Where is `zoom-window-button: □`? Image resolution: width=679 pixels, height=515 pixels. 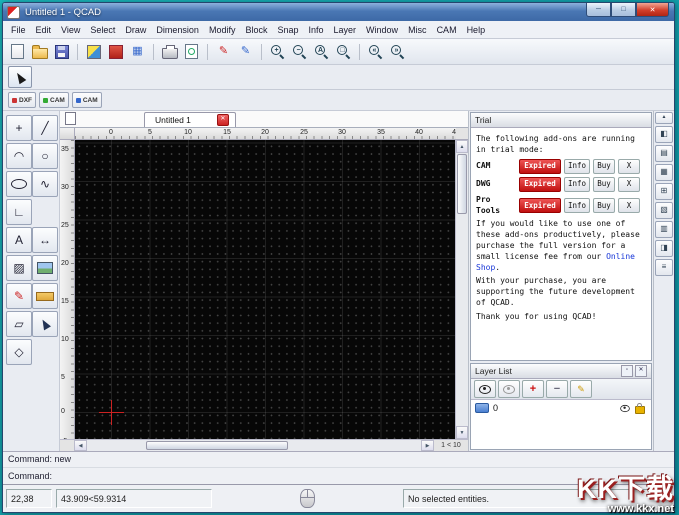
zoom-window-button: □ is located at coordinates (343, 51).